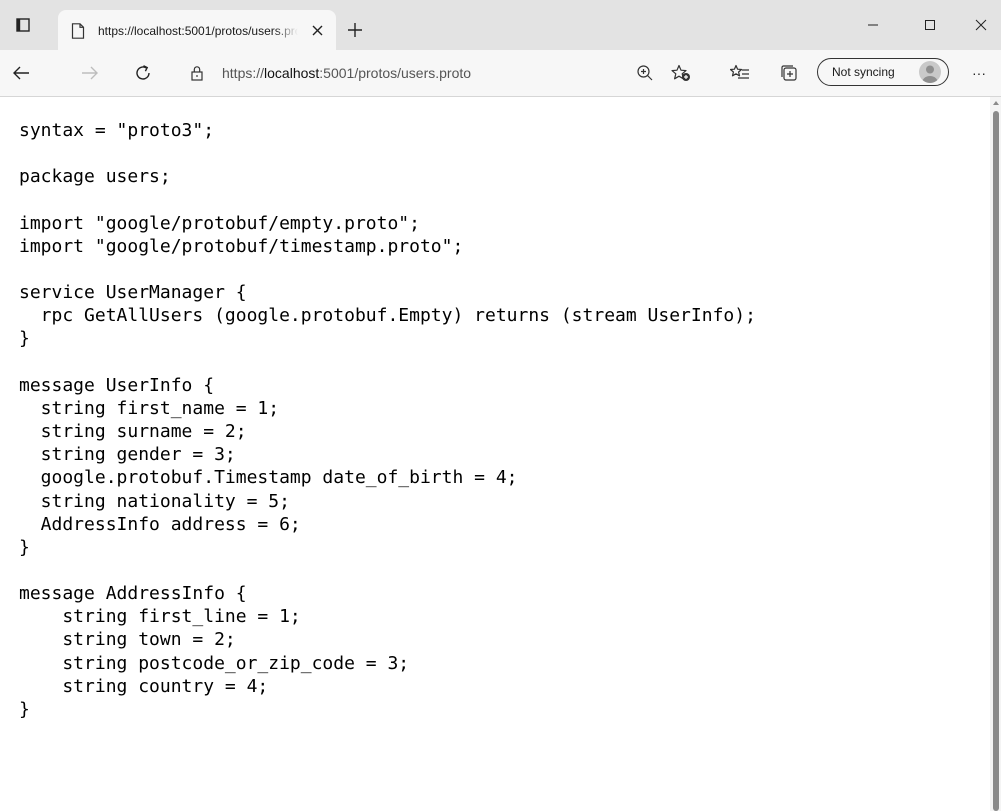 The width and height of the screenshot is (1001, 811). I want to click on plus-icon, so click(355, 30).